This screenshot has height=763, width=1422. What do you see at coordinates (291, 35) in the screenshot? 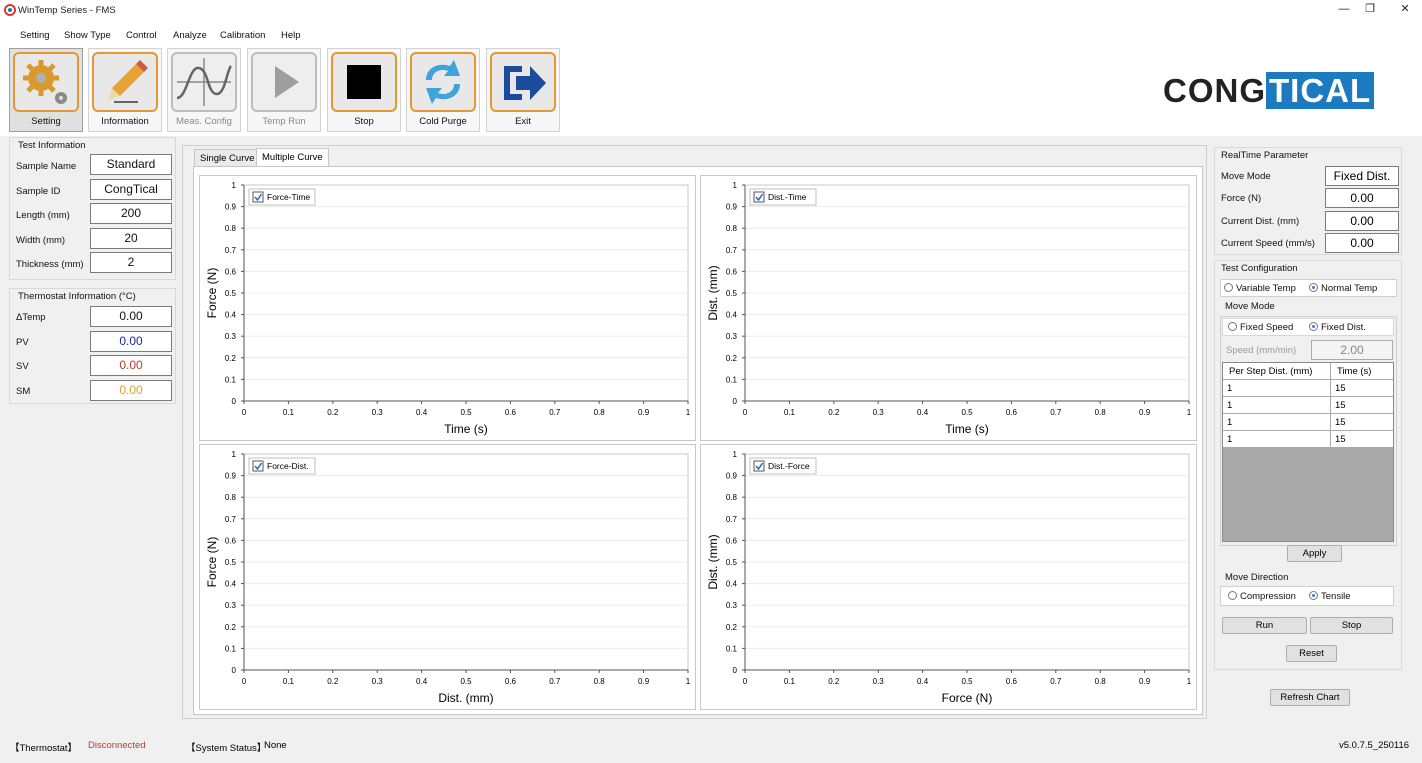
I see `menu-help: Help` at bounding box center [291, 35].